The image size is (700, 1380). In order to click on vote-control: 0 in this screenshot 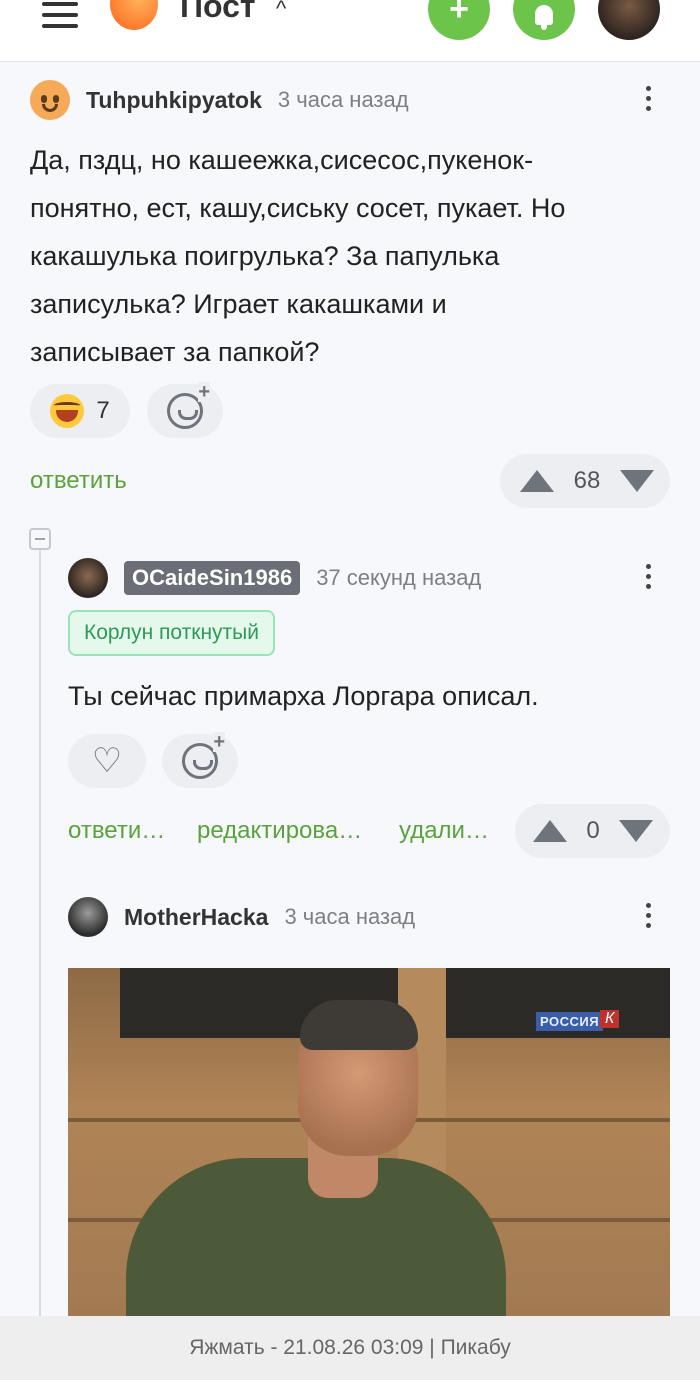, I will do `click(592, 831)`.